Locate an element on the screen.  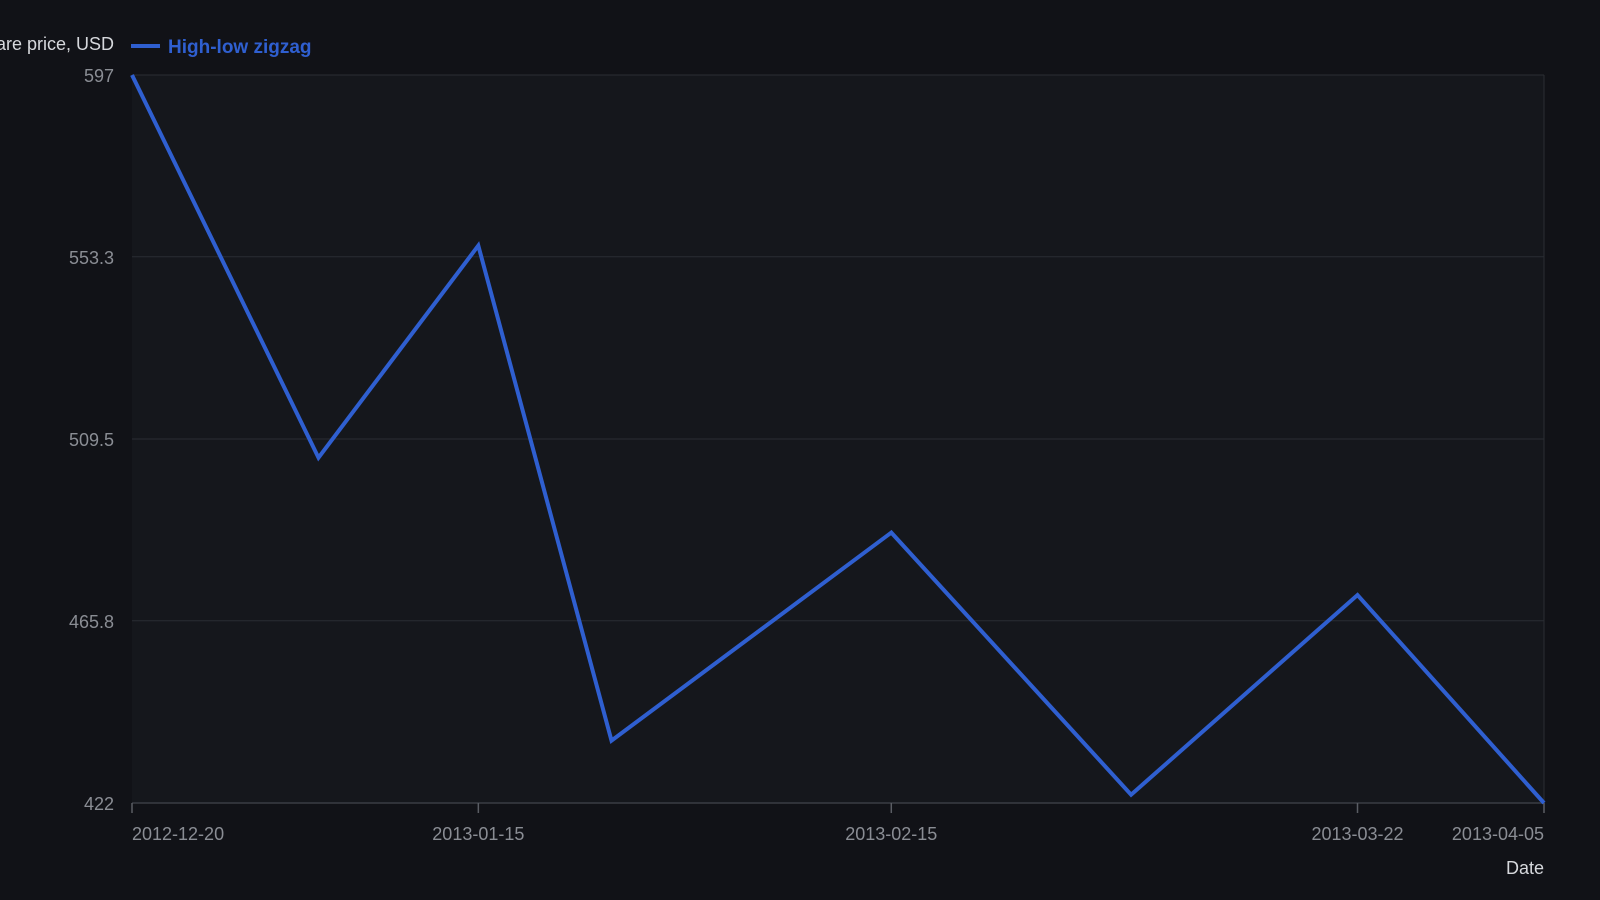
y-tick-label: 509.5 is located at coordinates (91, 440).